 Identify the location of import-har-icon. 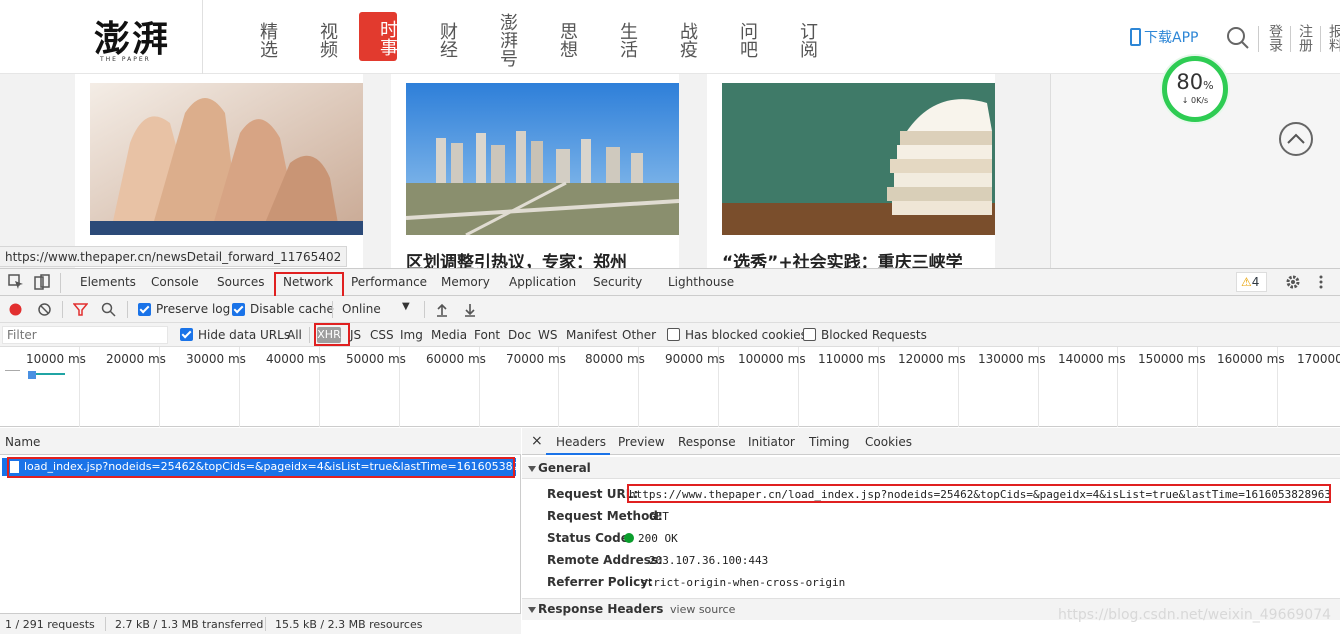
(442, 309).